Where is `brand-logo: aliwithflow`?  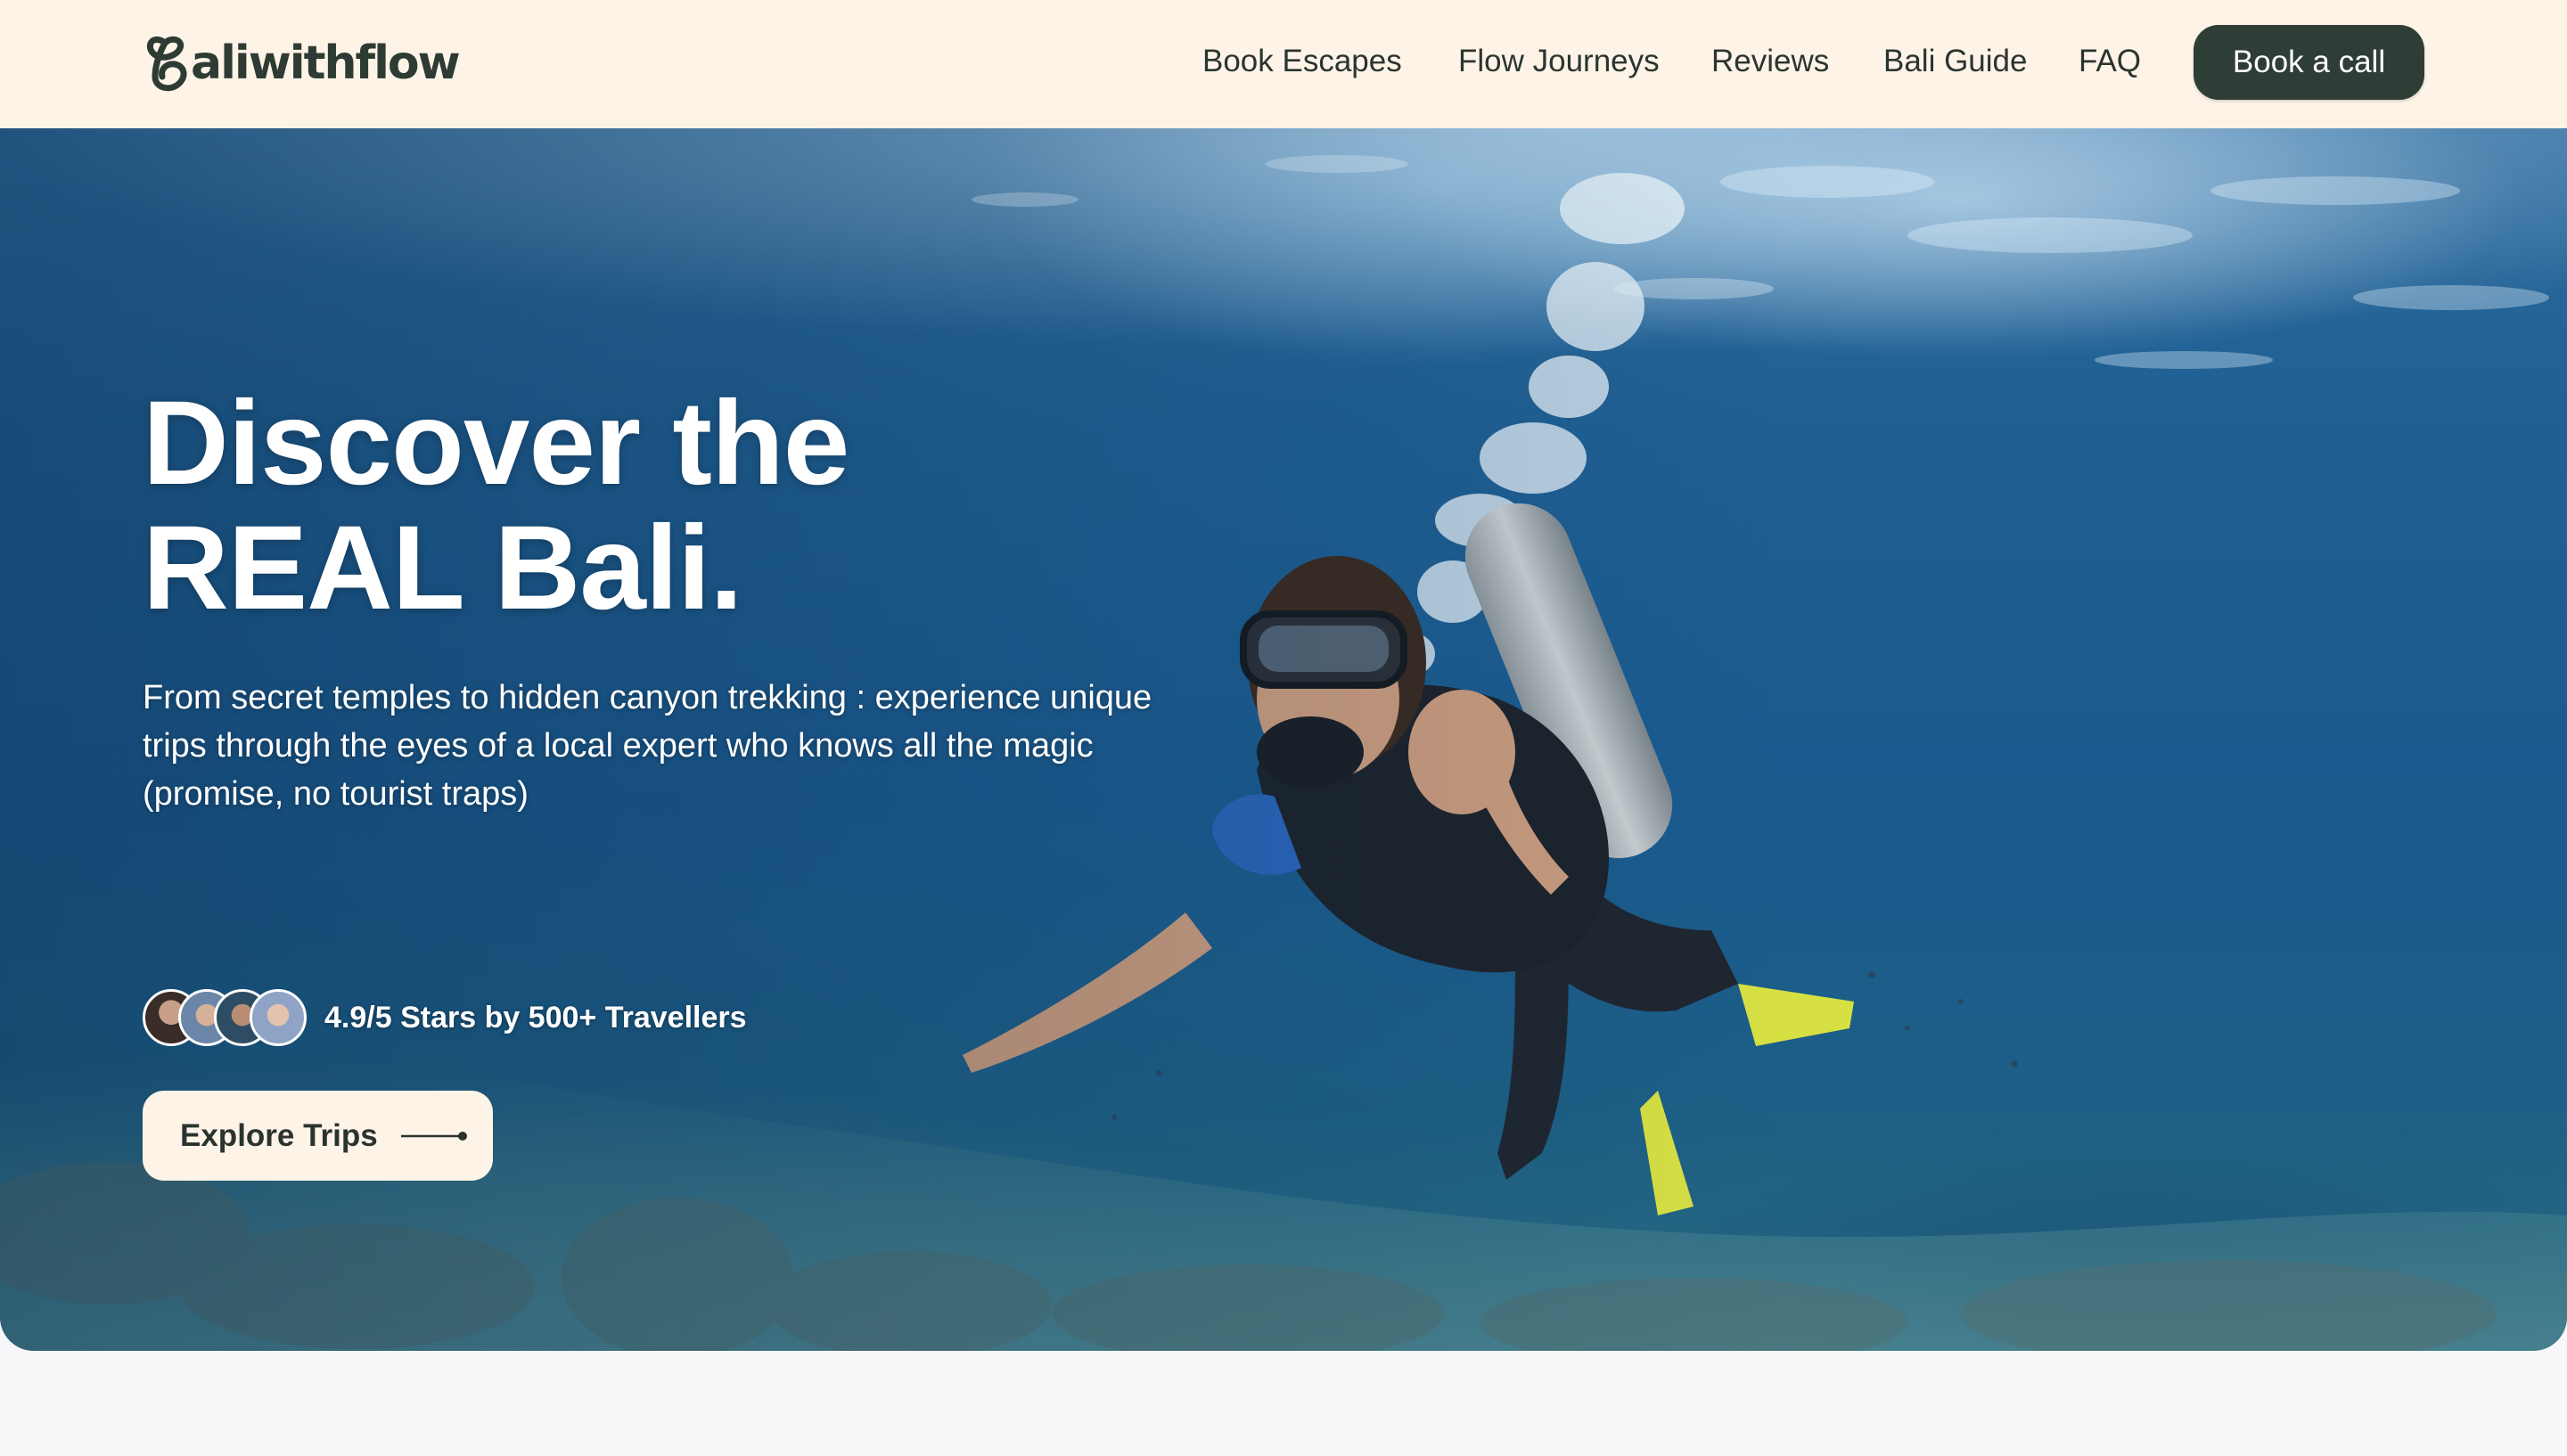 brand-logo: aliwithflow is located at coordinates (302, 63).